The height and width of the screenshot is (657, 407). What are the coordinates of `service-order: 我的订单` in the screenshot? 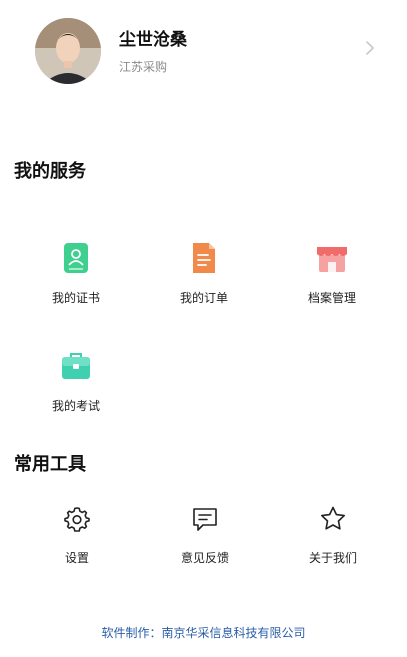 It's located at (204, 281).